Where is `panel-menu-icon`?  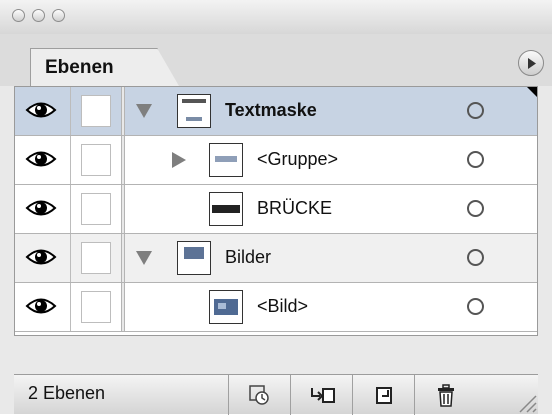
panel-menu-icon is located at coordinates (532, 63).